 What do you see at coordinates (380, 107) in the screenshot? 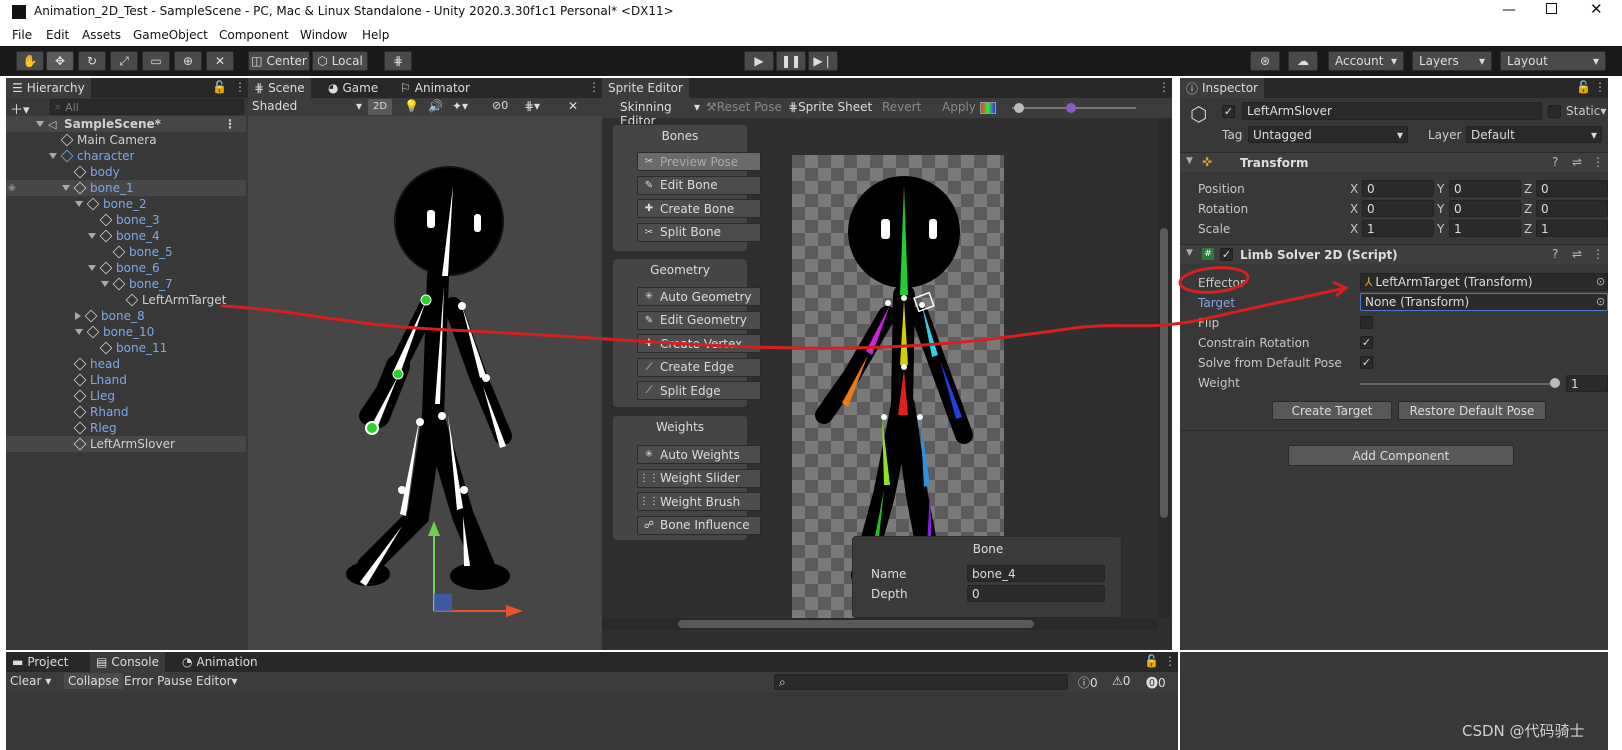
I see `mode-2d-toggle: 2D` at bounding box center [380, 107].